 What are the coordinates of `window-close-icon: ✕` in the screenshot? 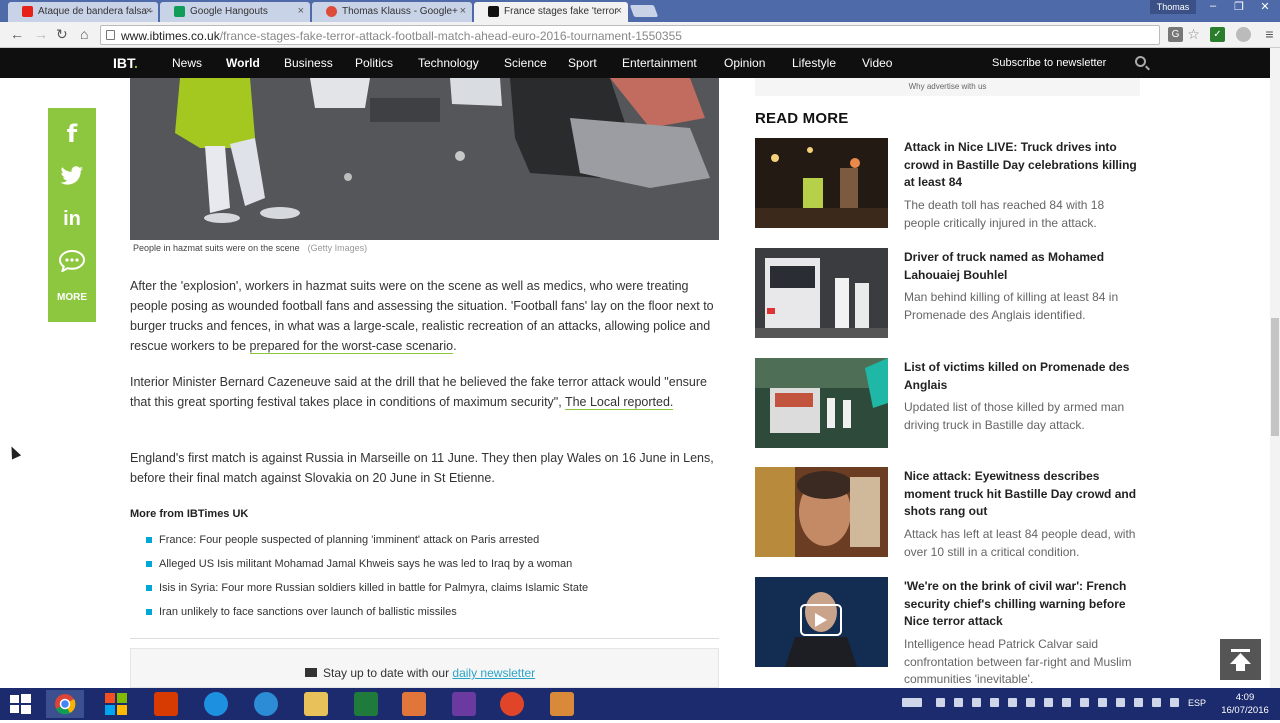 It's located at (1265, 6).